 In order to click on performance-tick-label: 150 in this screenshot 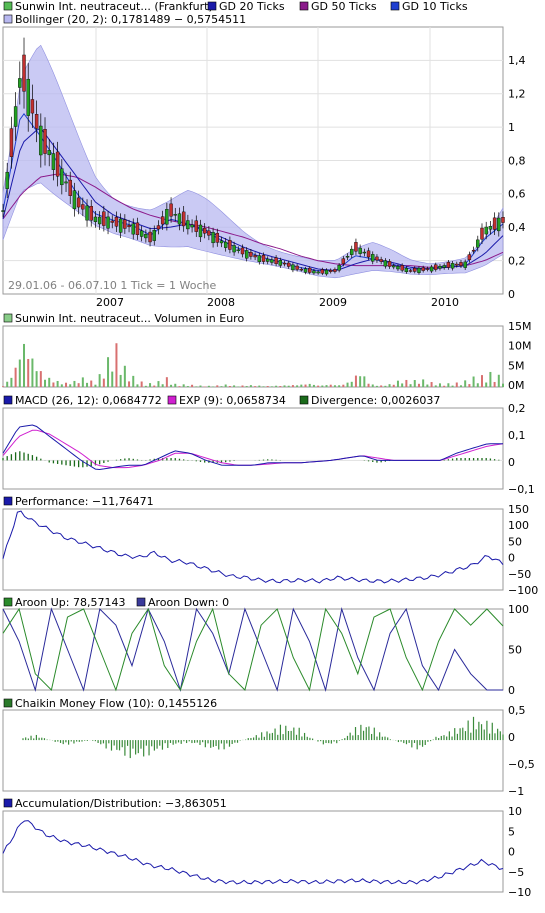, I will do `click(518, 509)`.